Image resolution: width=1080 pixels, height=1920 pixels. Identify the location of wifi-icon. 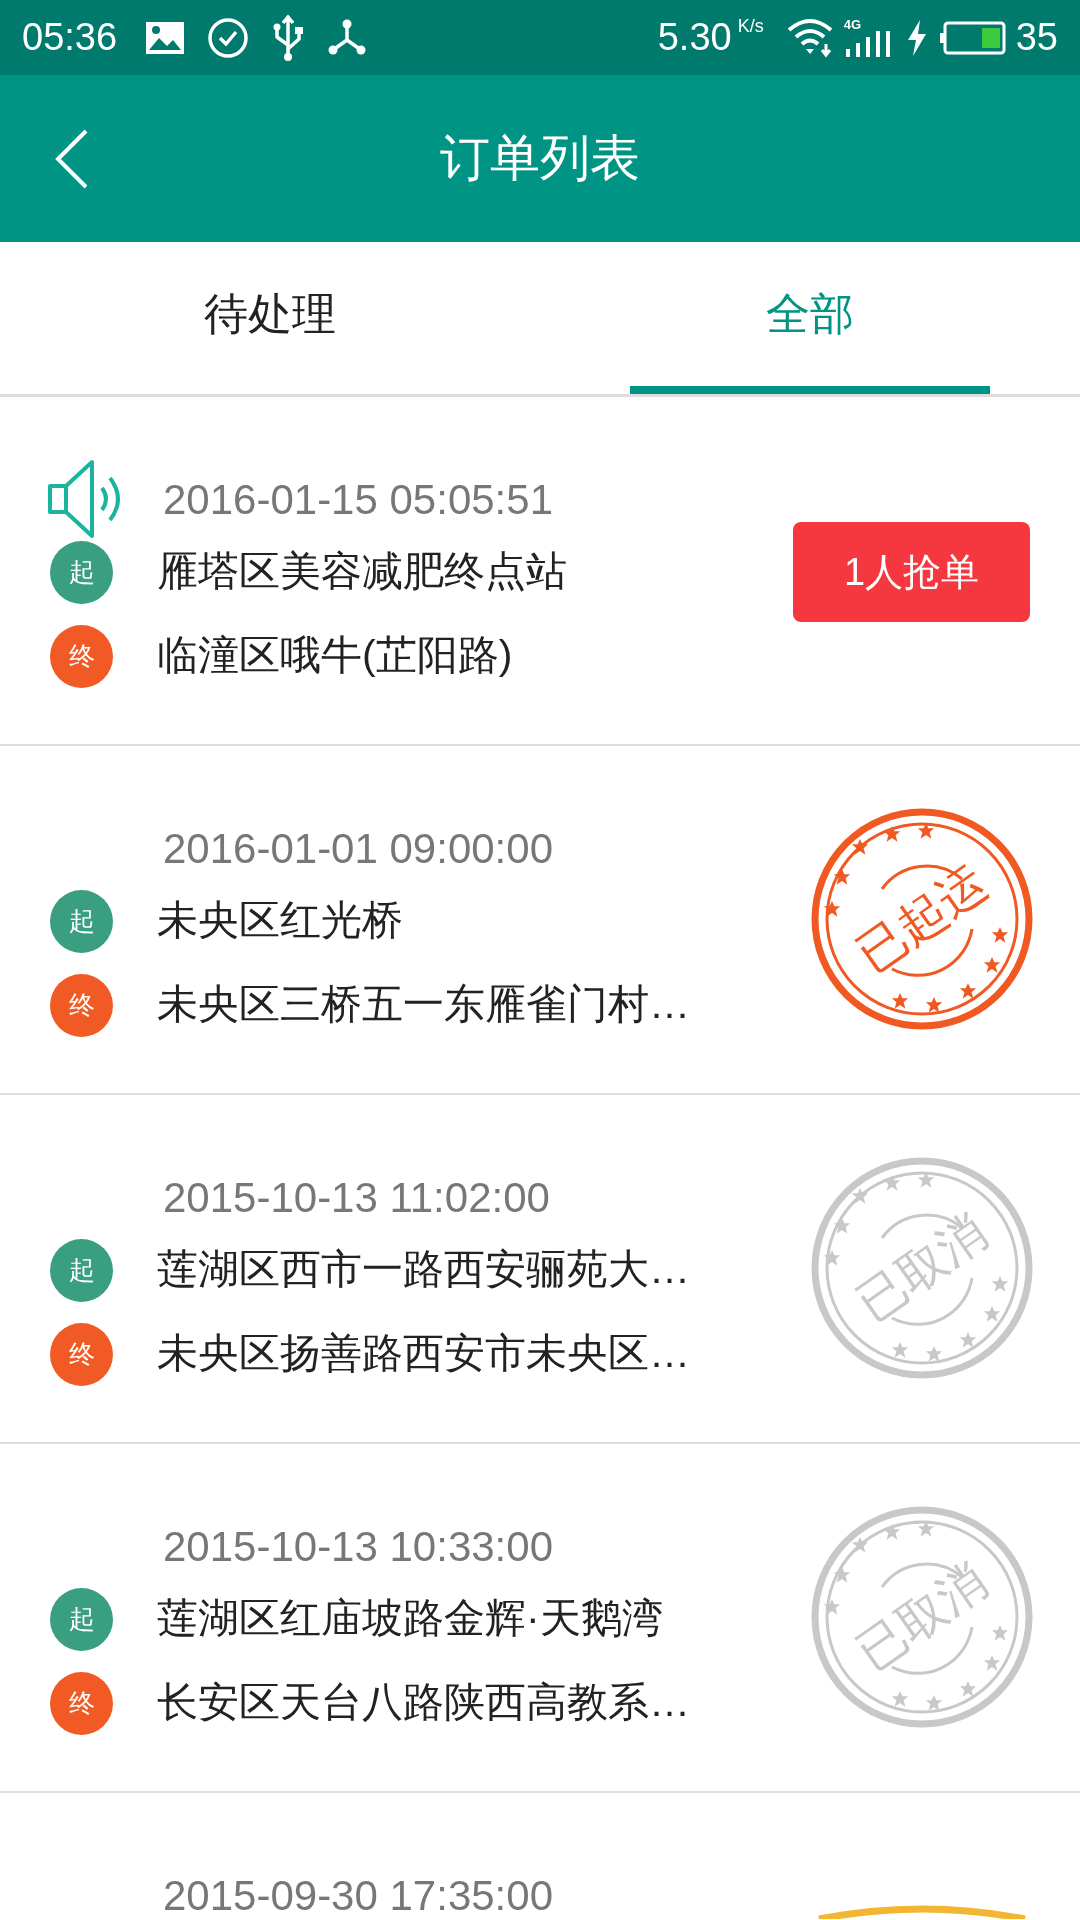
(809, 37).